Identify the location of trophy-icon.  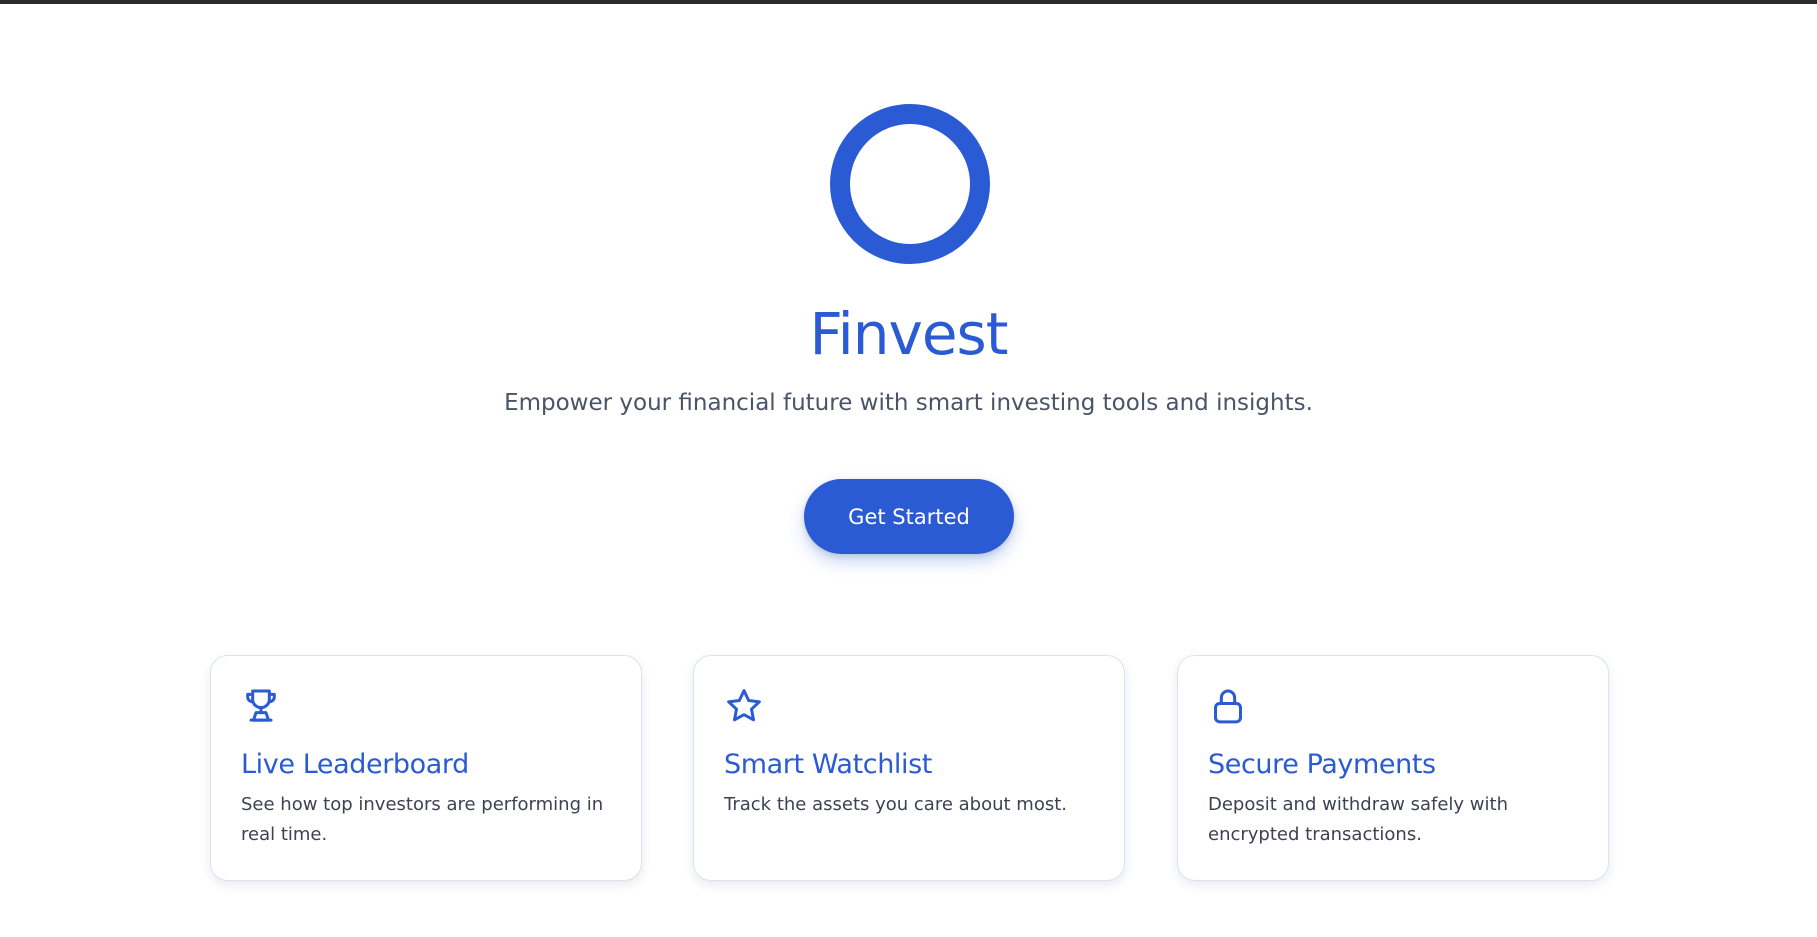
(261, 705).